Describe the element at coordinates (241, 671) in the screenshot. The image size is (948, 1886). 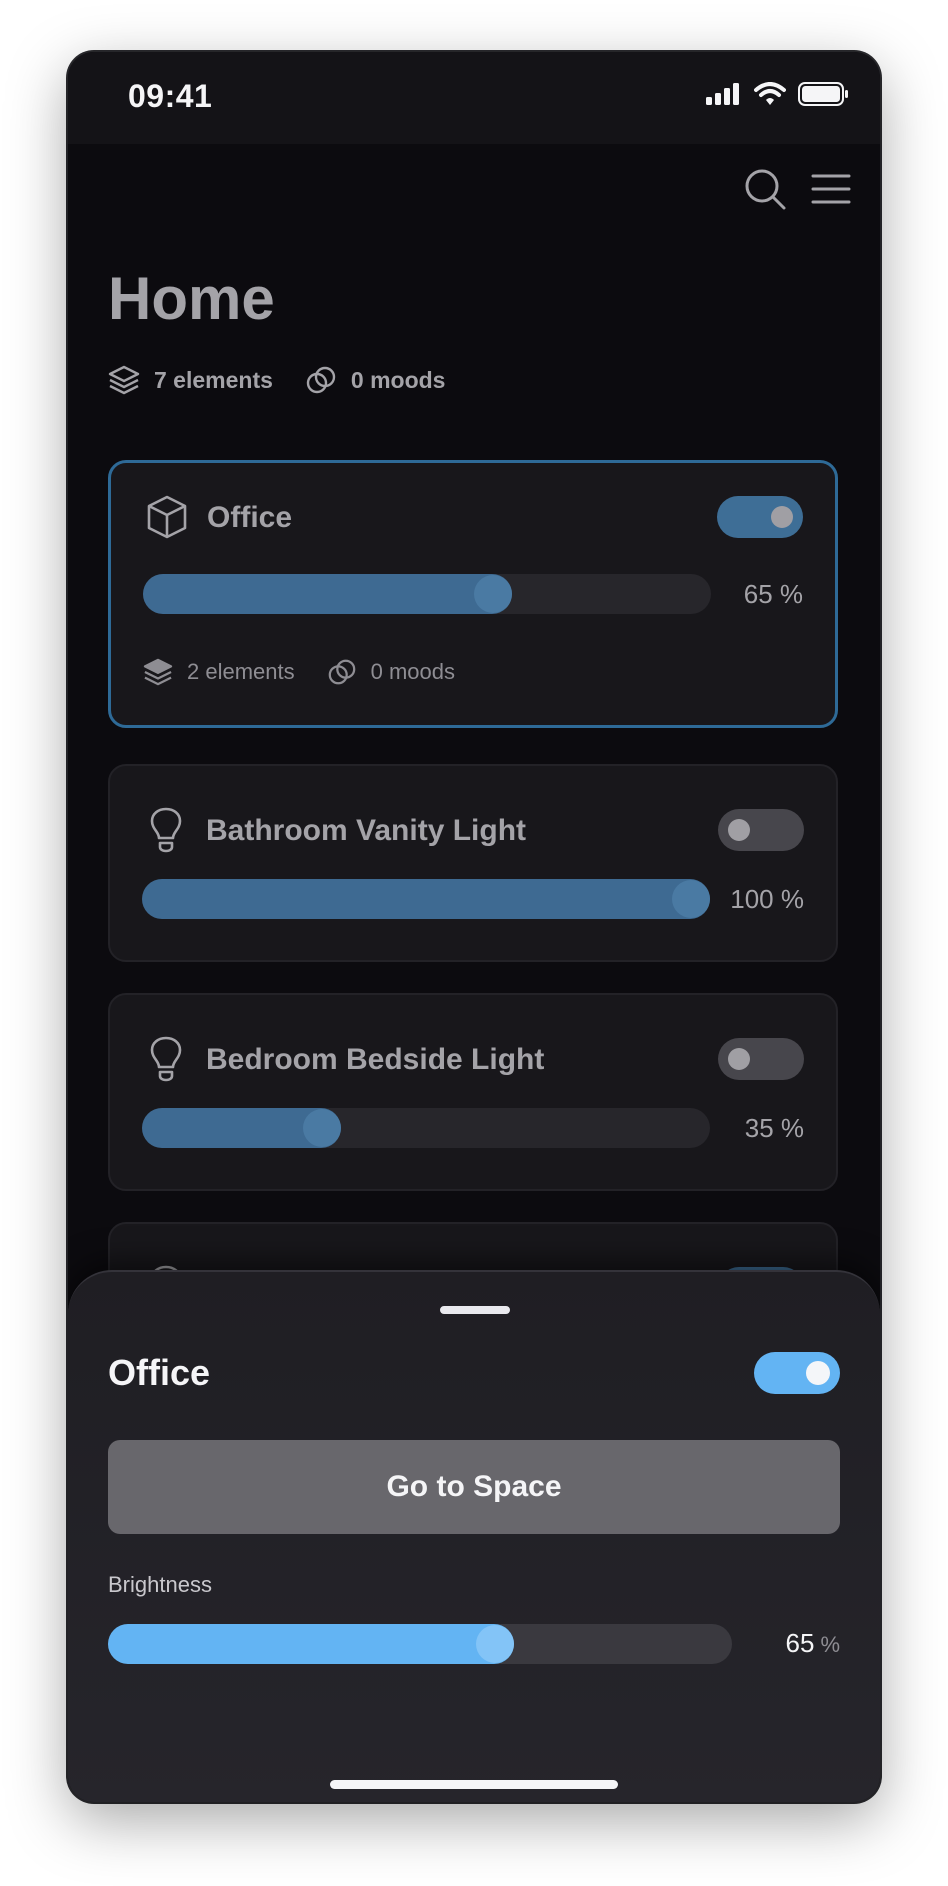
I see `card-office-elements-label: 2 elements` at that location.